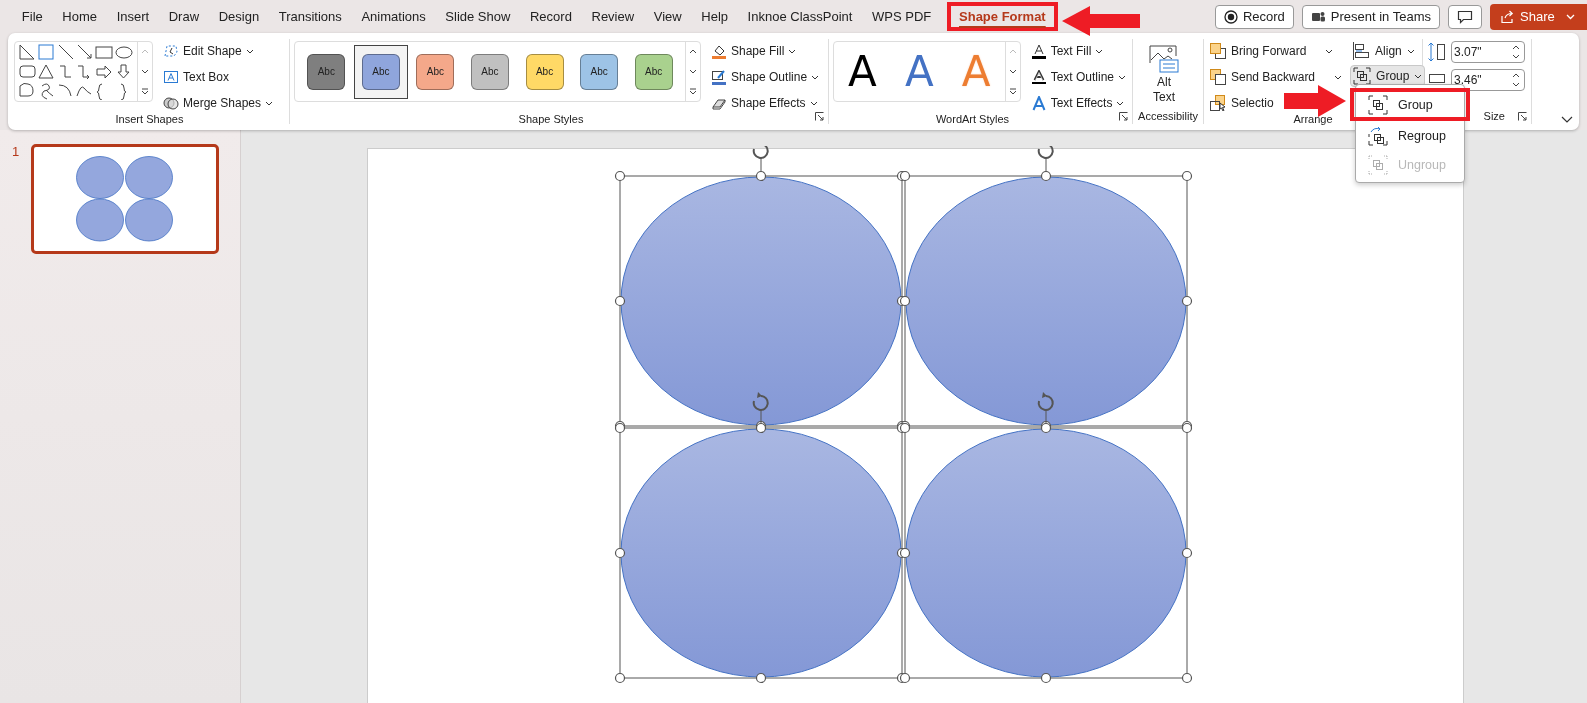 This screenshot has height=703, width=1587. I want to click on ribbon-tab: Review, so click(612, 16).